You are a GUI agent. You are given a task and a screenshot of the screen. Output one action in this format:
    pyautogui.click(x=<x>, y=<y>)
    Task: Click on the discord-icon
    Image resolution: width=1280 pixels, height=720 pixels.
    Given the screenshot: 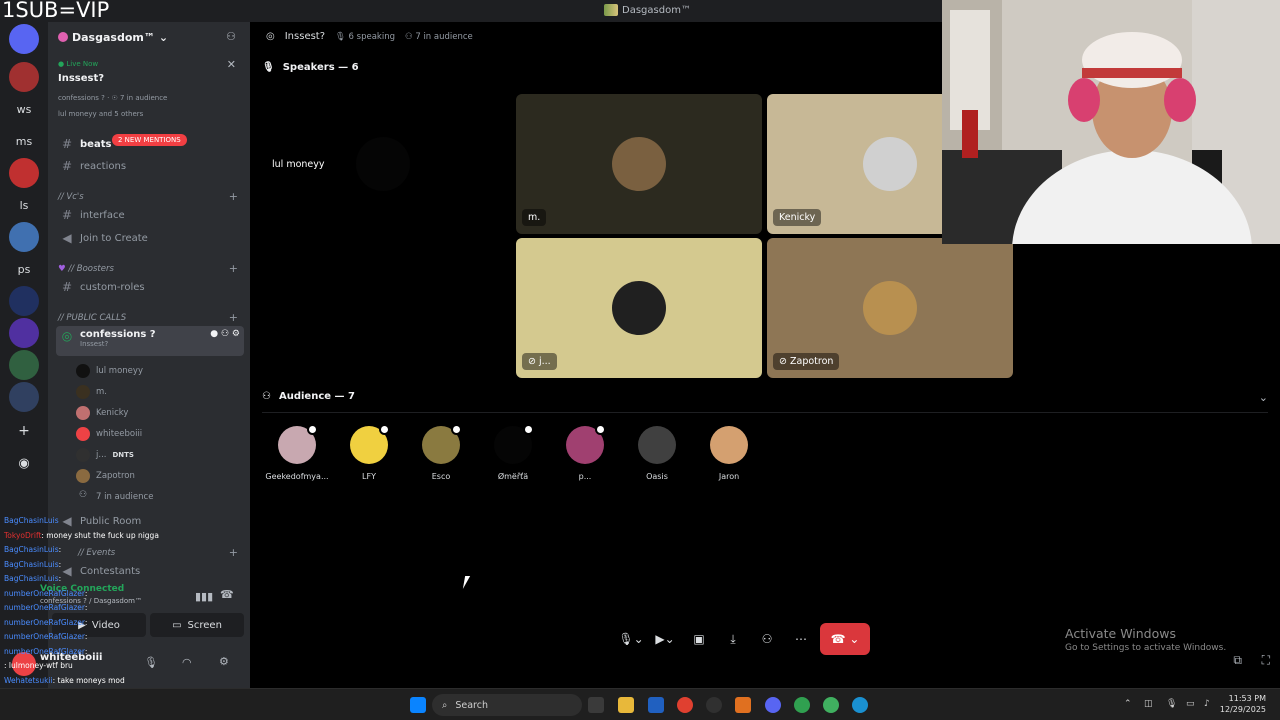 What is the action you would take?
    pyautogui.click(x=773, y=705)
    